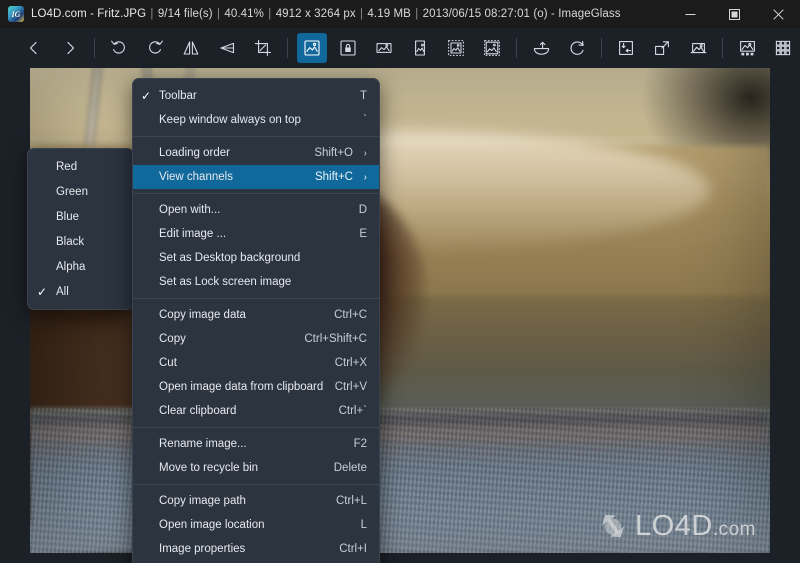 Image resolution: width=800 pixels, height=563 pixels. Describe the element at coordinates (219, 14) in the screenshot. I see `title-sep-2: |` at that location.